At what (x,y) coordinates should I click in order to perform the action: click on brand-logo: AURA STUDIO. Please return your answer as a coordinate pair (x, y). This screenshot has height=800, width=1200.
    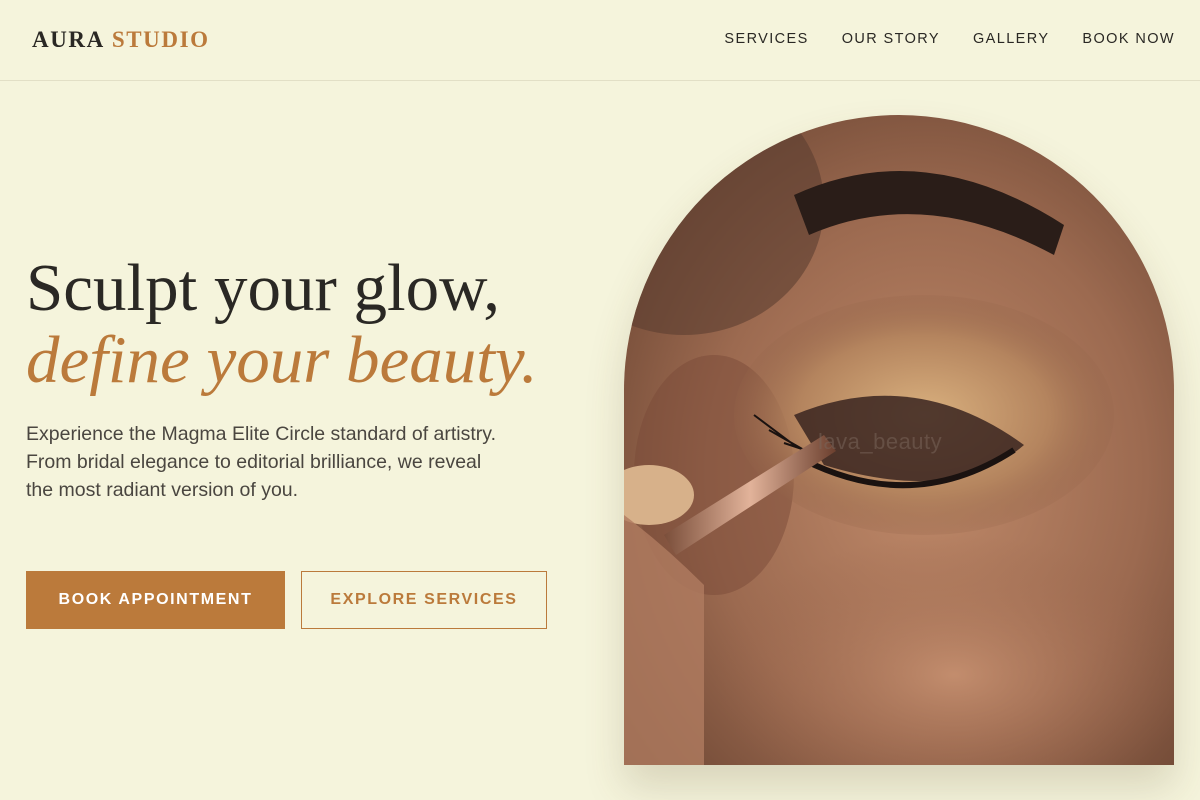
    Looking at the image, I should click on (121, 40).